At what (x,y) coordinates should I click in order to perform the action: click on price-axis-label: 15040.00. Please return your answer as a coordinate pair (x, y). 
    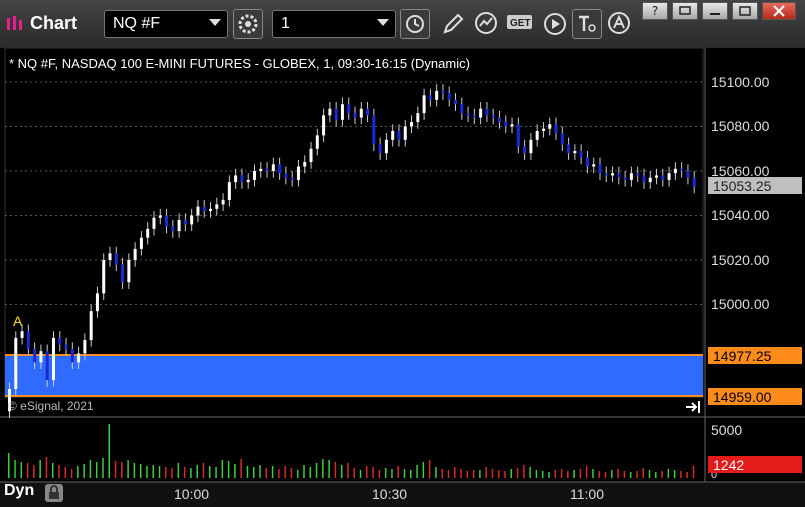
    Looking at the image, I should click on (740, 215).